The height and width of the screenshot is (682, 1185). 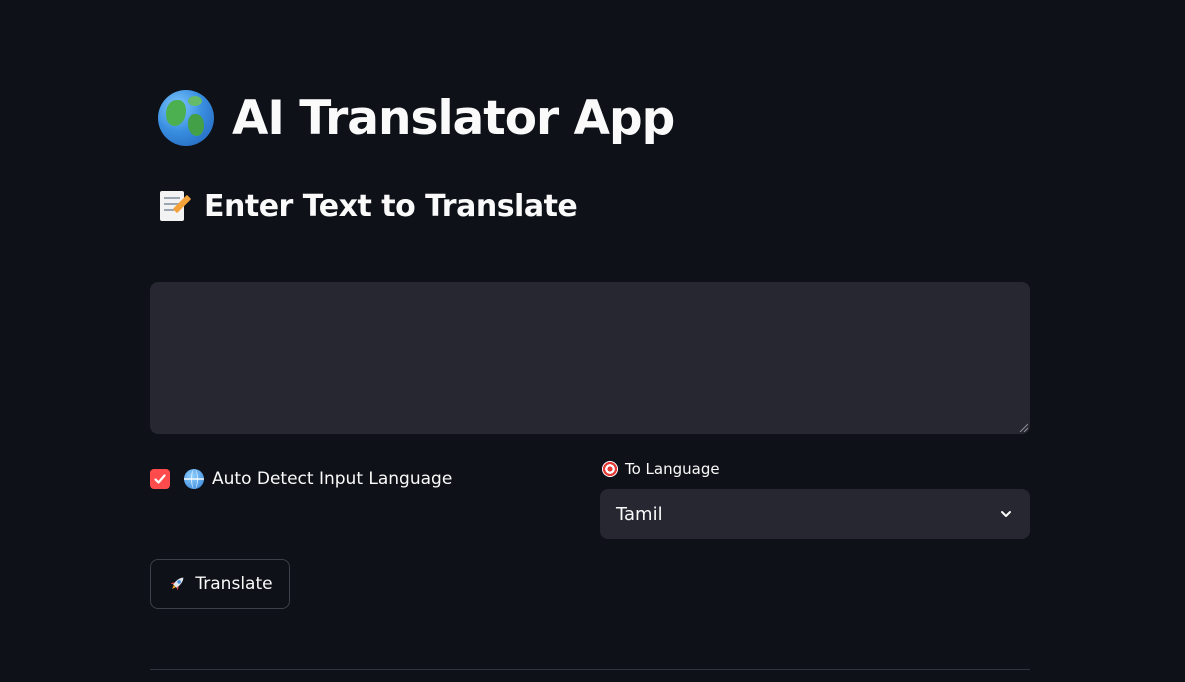 I want to click on to-language-label: To Language, so click(x=661, y=469).